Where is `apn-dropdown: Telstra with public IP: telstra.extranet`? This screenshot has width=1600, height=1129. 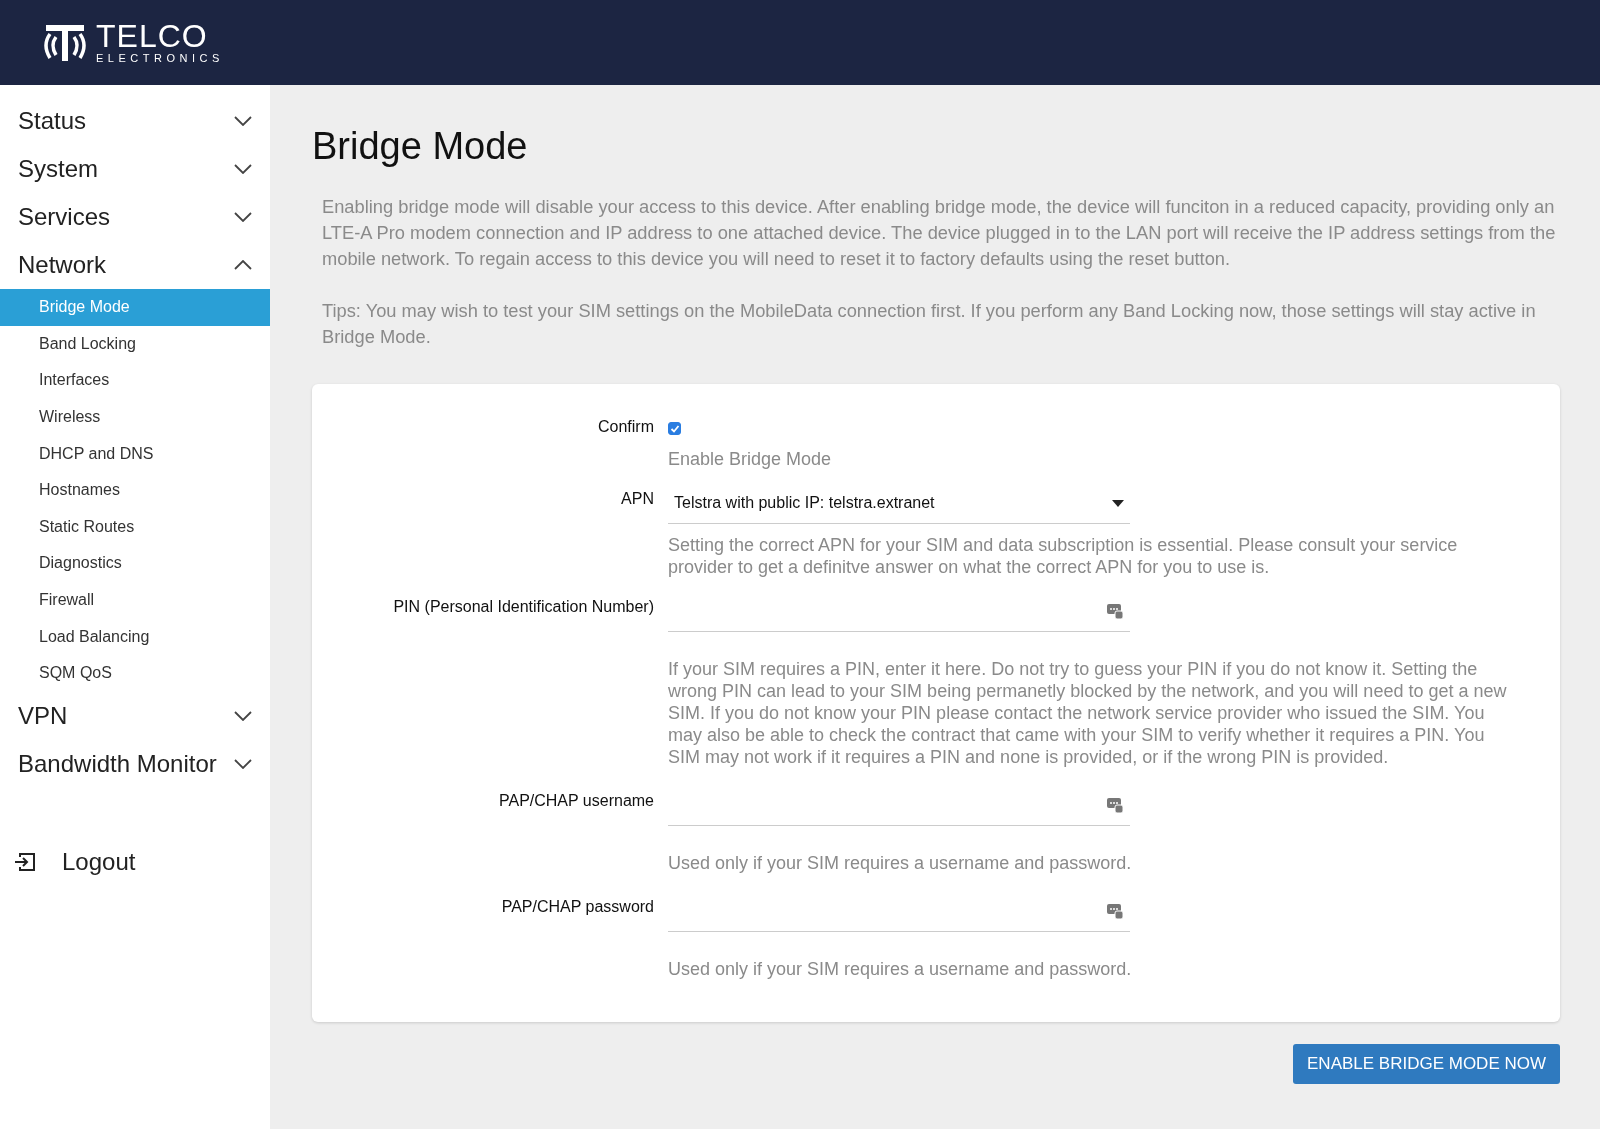
apn-dropdown: Telstra with public IP: telstra.extranet is located at coordinates (899, 503).